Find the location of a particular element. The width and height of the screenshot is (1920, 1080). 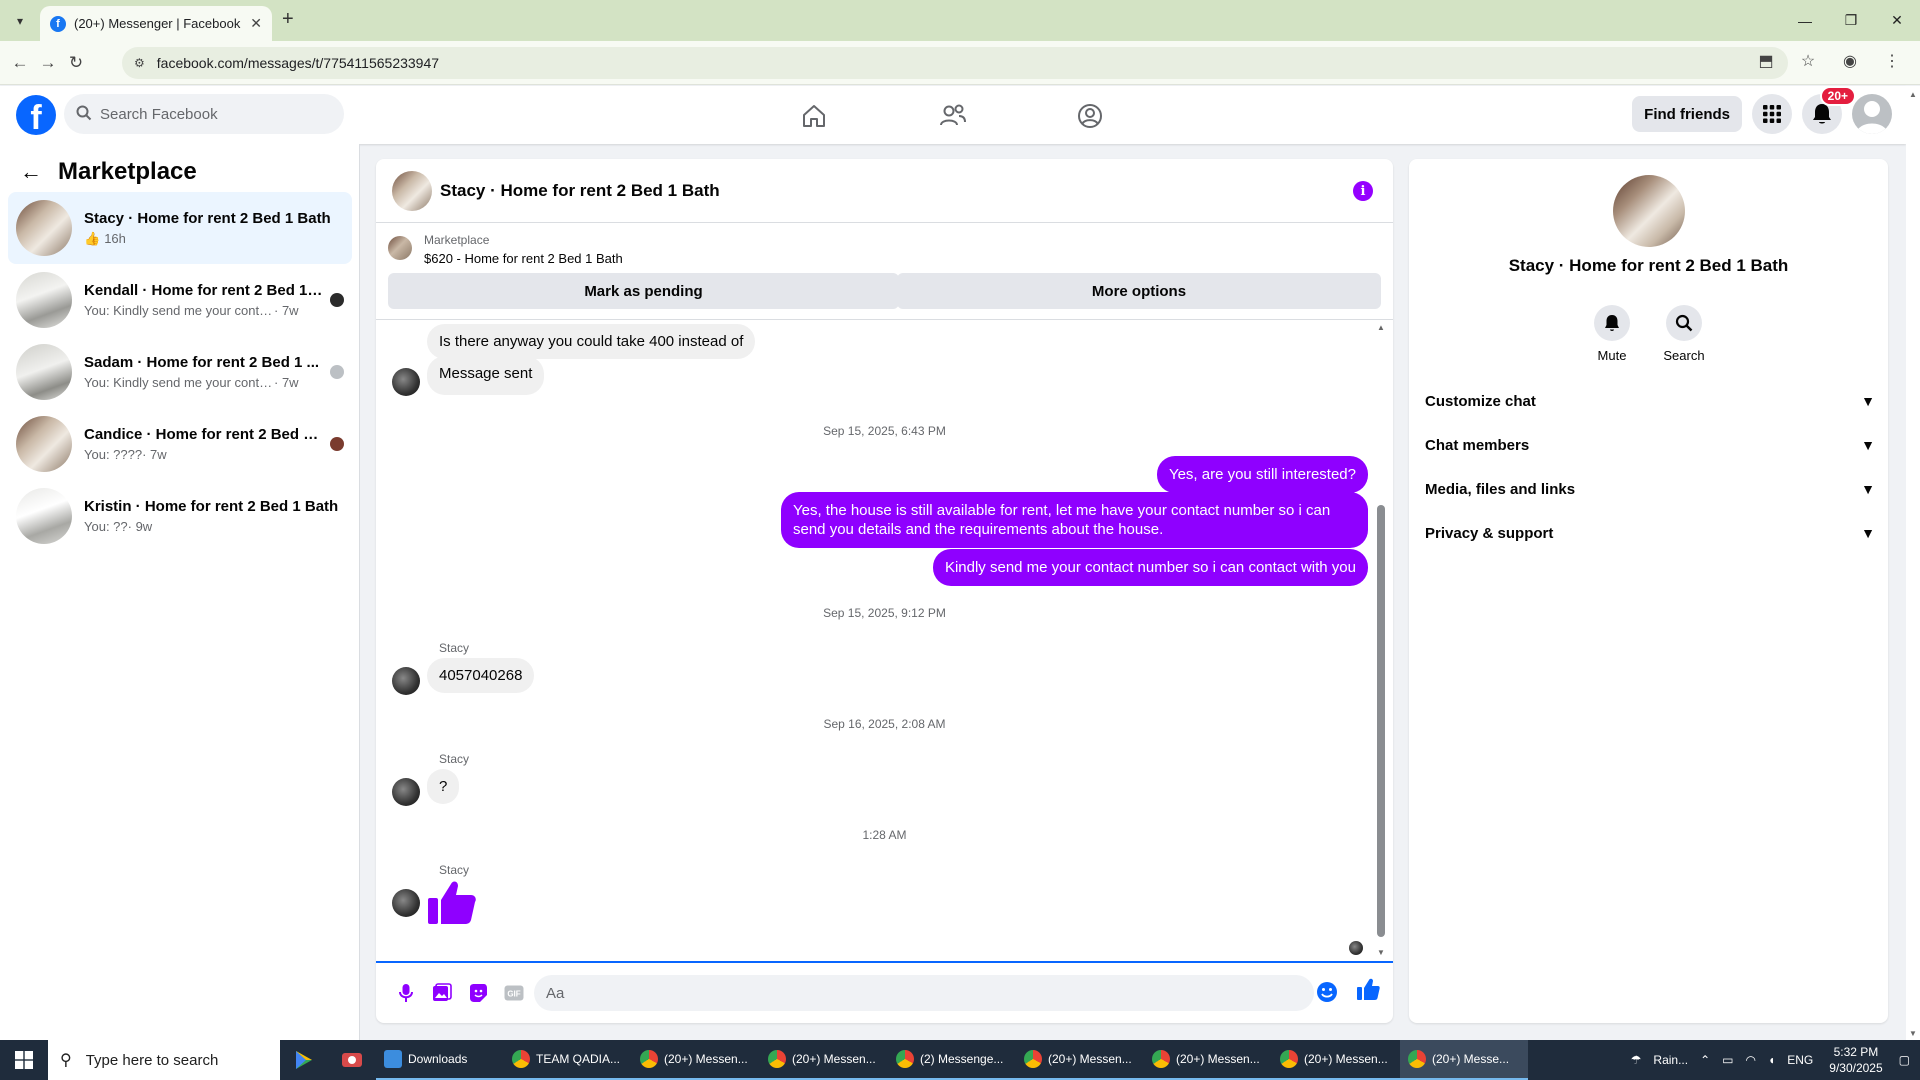

facebook-header: f Find friends 20+ is located at coordinates (953, 115).